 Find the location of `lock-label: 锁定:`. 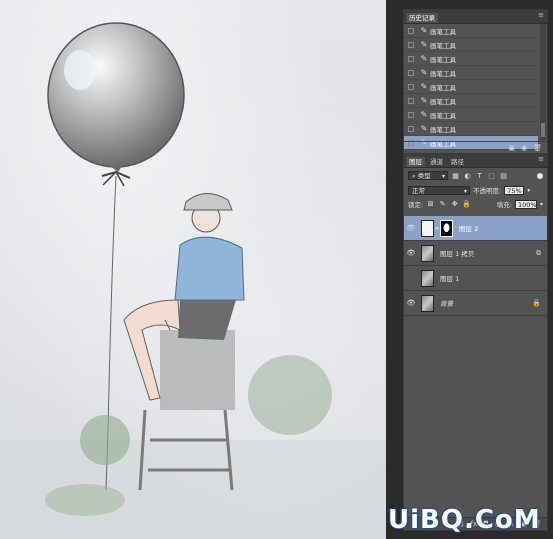

lock-label: 锁定: is located at coordinates (416, 205).